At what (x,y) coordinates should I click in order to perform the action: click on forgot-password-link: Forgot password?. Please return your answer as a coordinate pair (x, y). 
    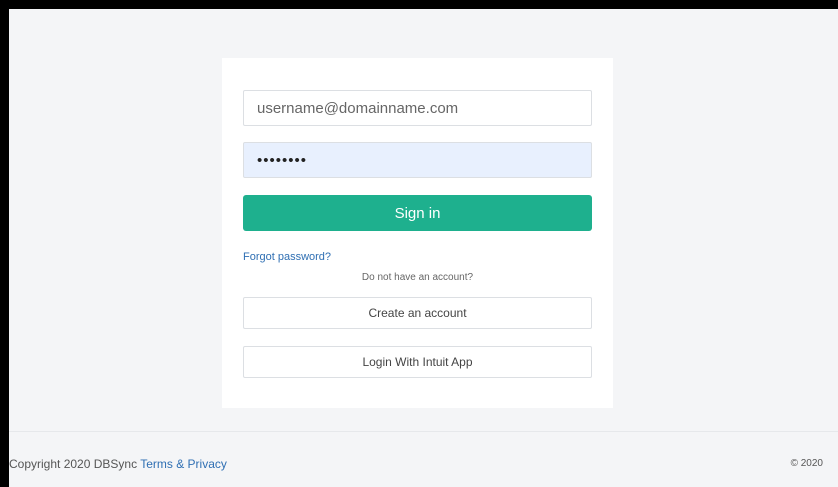
    Looking at the image, I should click on (287, 257).